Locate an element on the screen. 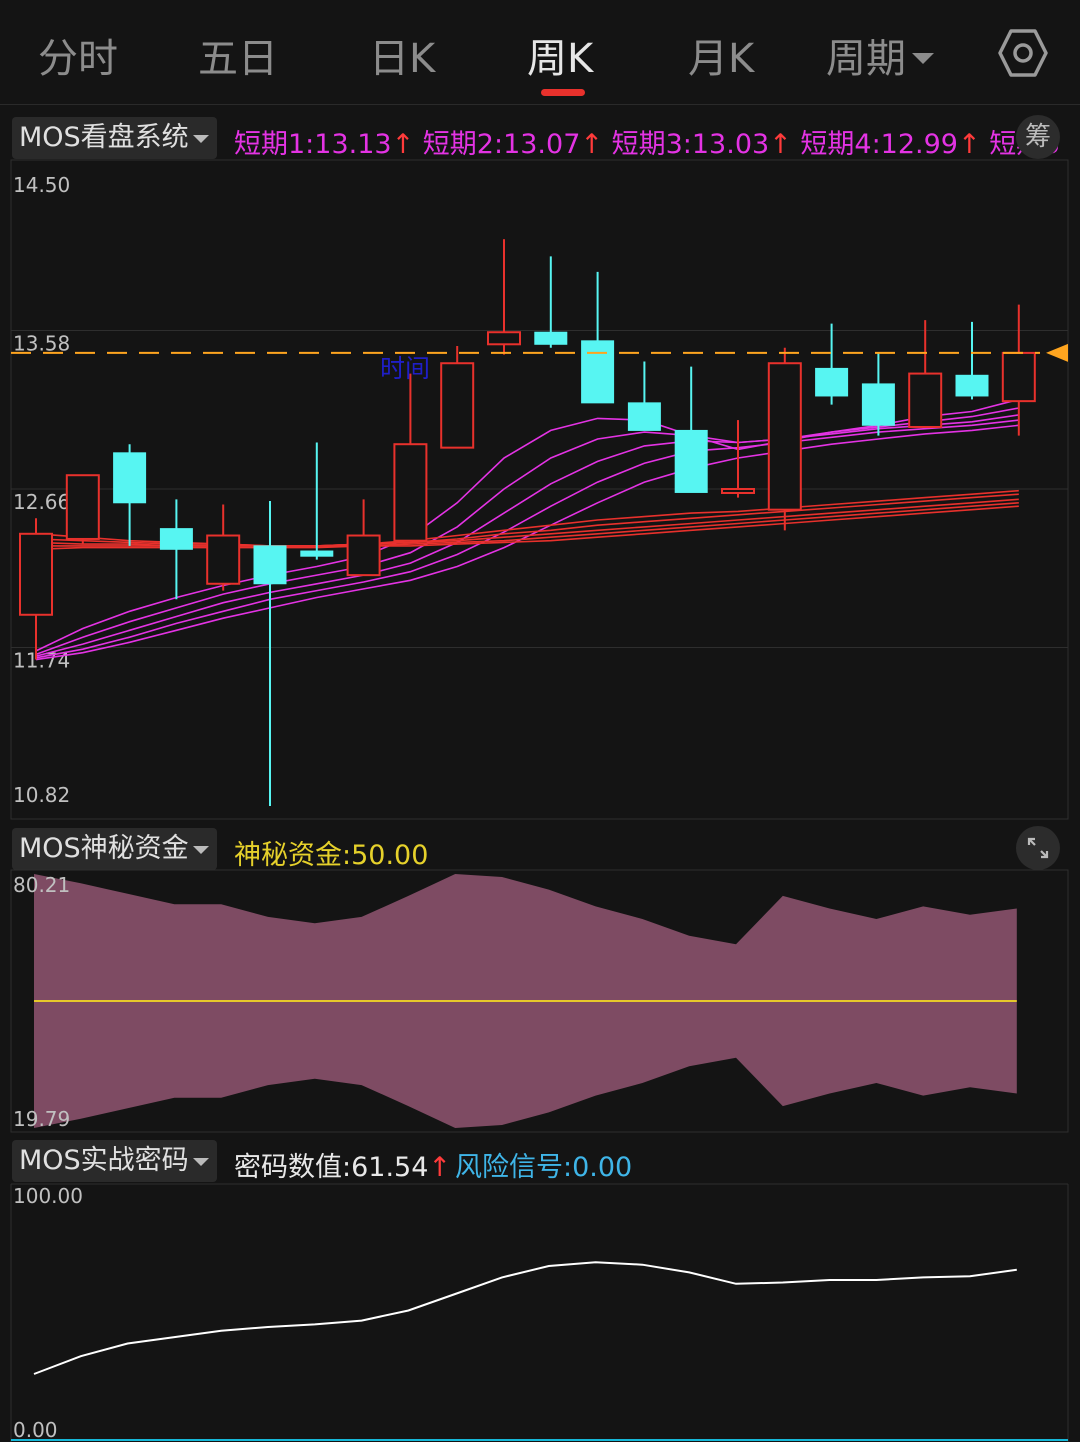 Image resolution: width=1080 pixels, height=1442 pixels. code-readout: 密码数值:61.54↑ is located at coordinates (342, 1164).